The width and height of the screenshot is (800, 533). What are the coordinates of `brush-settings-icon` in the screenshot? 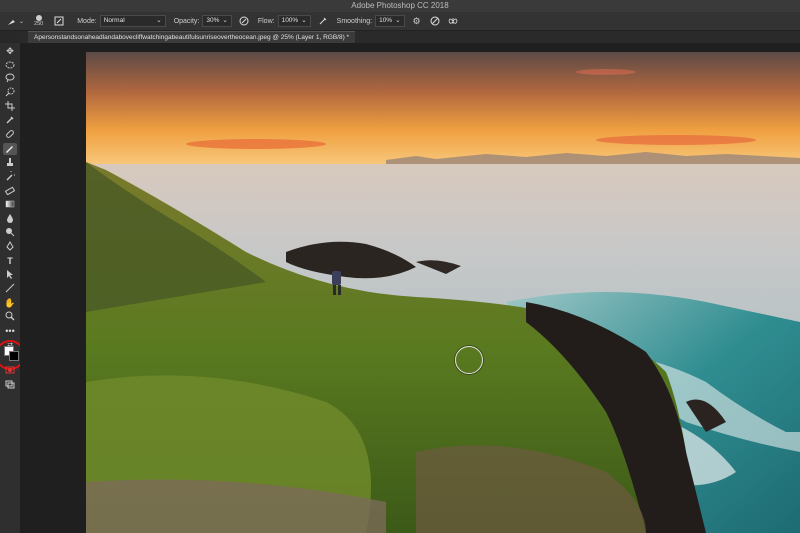 It's located at (59, 21).